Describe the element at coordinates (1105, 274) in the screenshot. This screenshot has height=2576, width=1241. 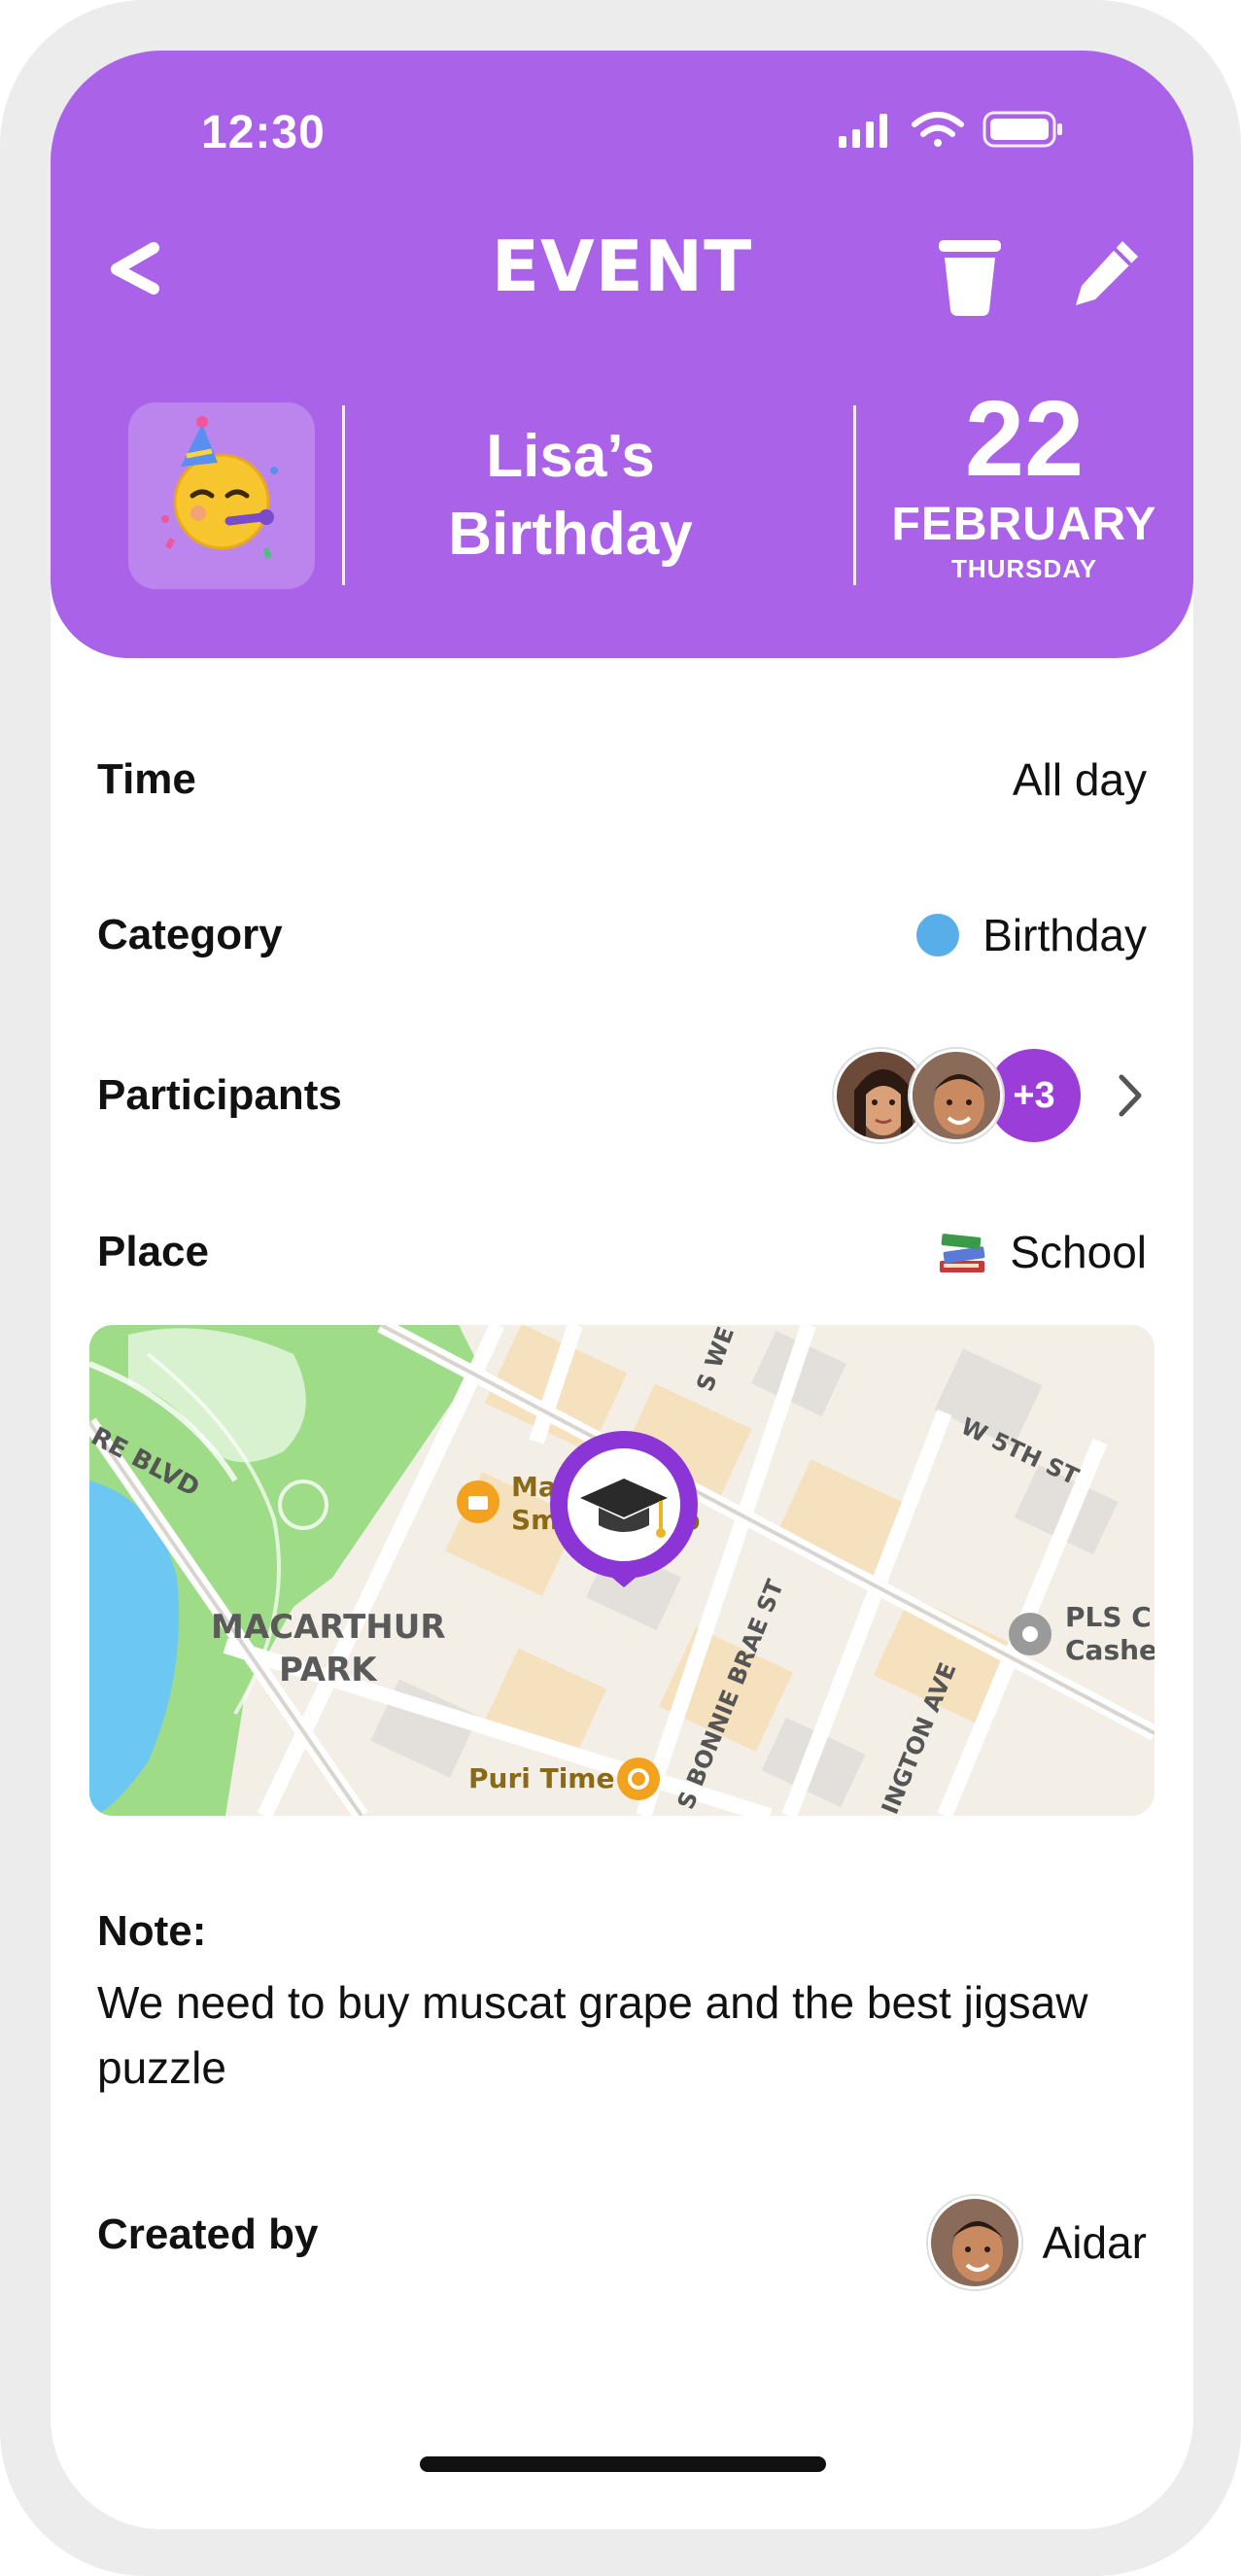
I see `edit-icon` at that location.